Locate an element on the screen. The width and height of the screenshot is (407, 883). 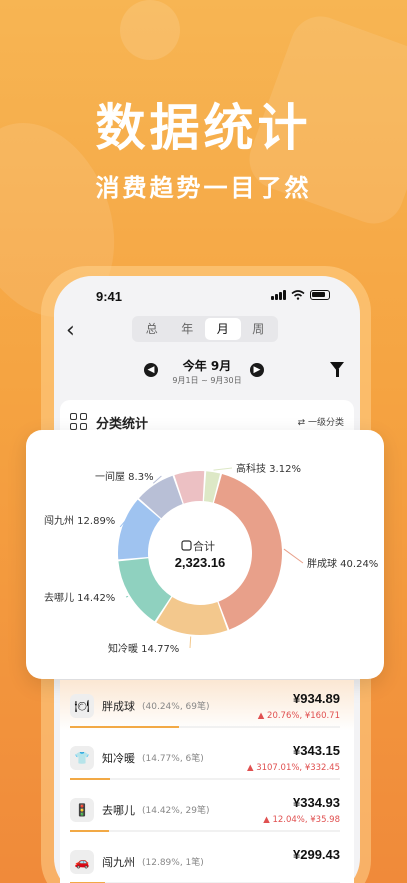
row-amount: ¥299.43 is located at coordinates (316, 854).